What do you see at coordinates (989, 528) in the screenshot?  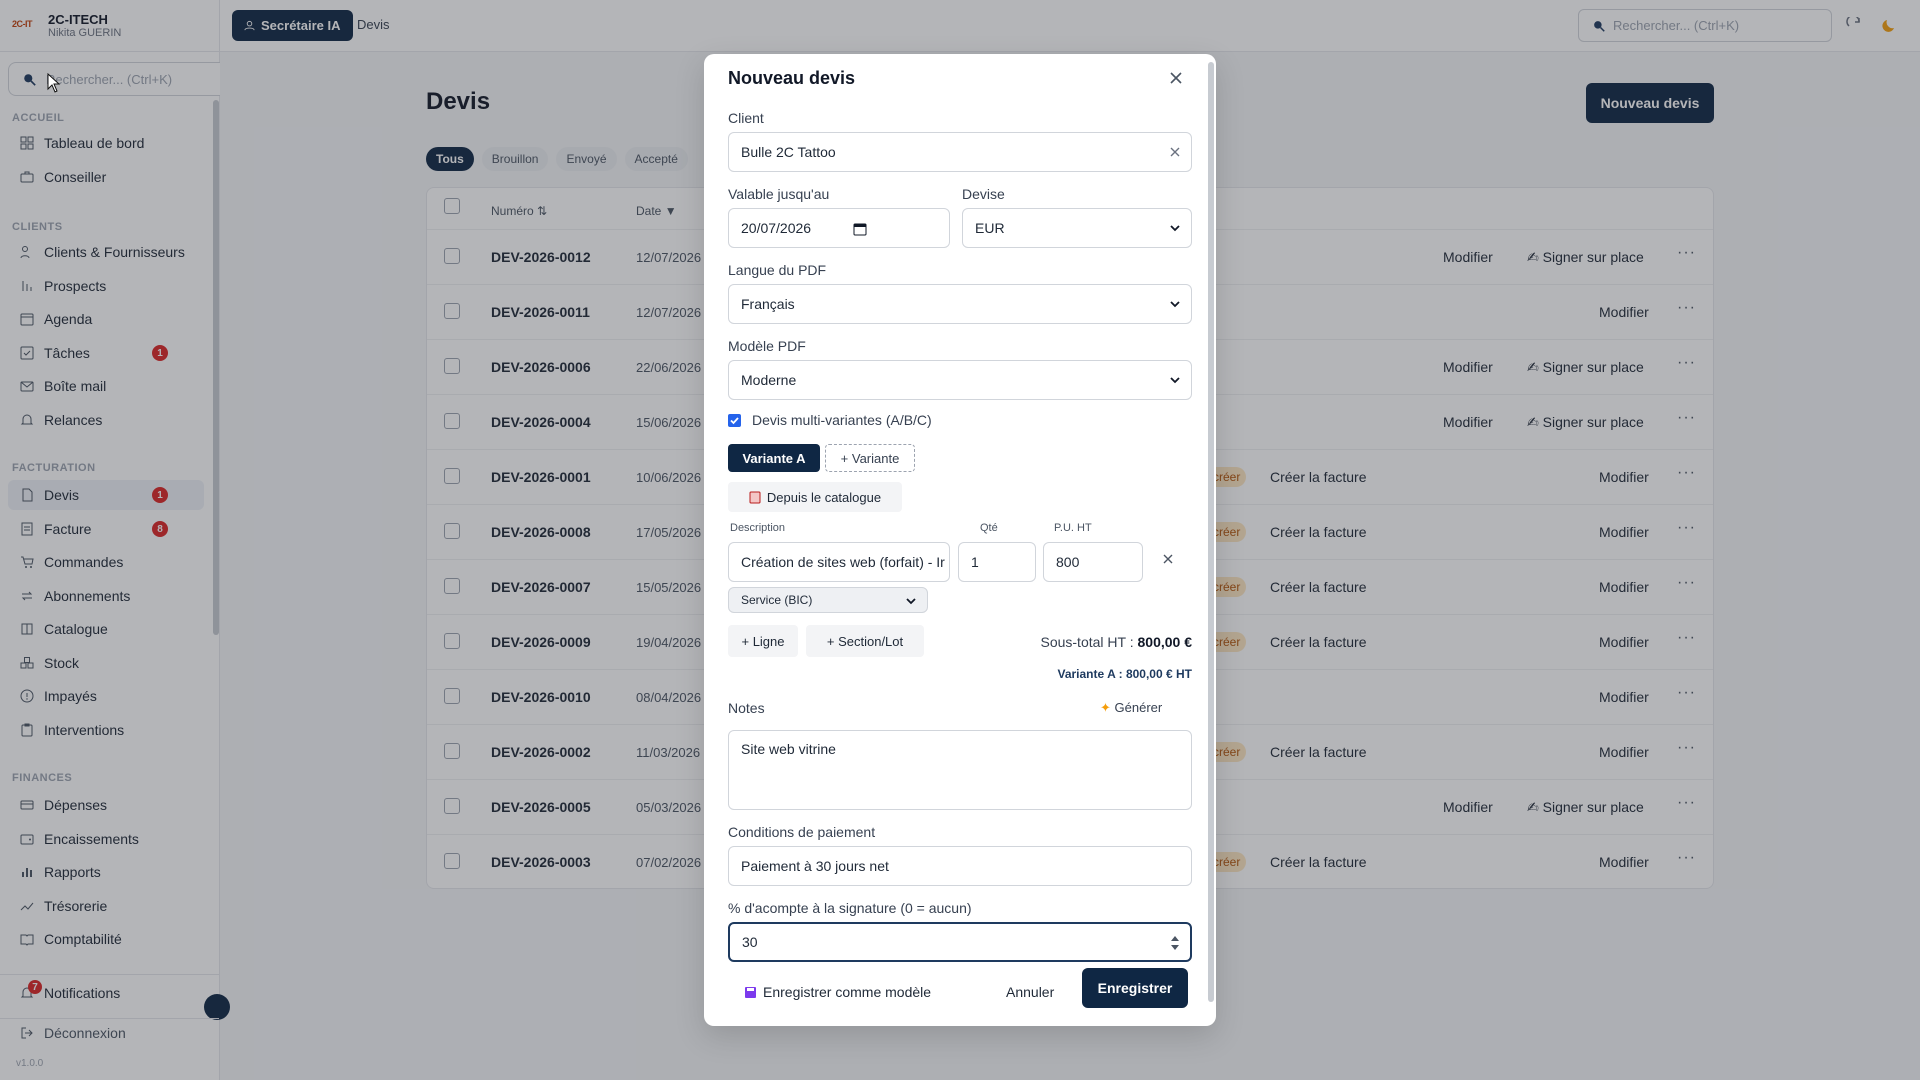 I see `quantity-column-label: Qté` at bounding box center [989, 528].